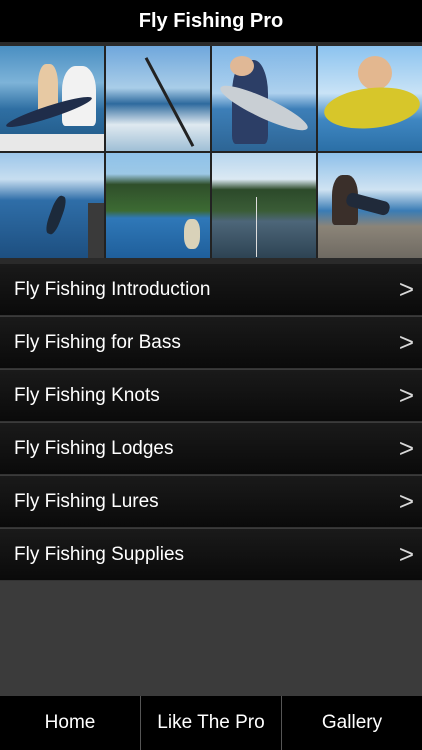  What do you see at coordinates (264, 98) in the screenshot?
I see `striped-bass-photo` at bounding box center [264, 98].